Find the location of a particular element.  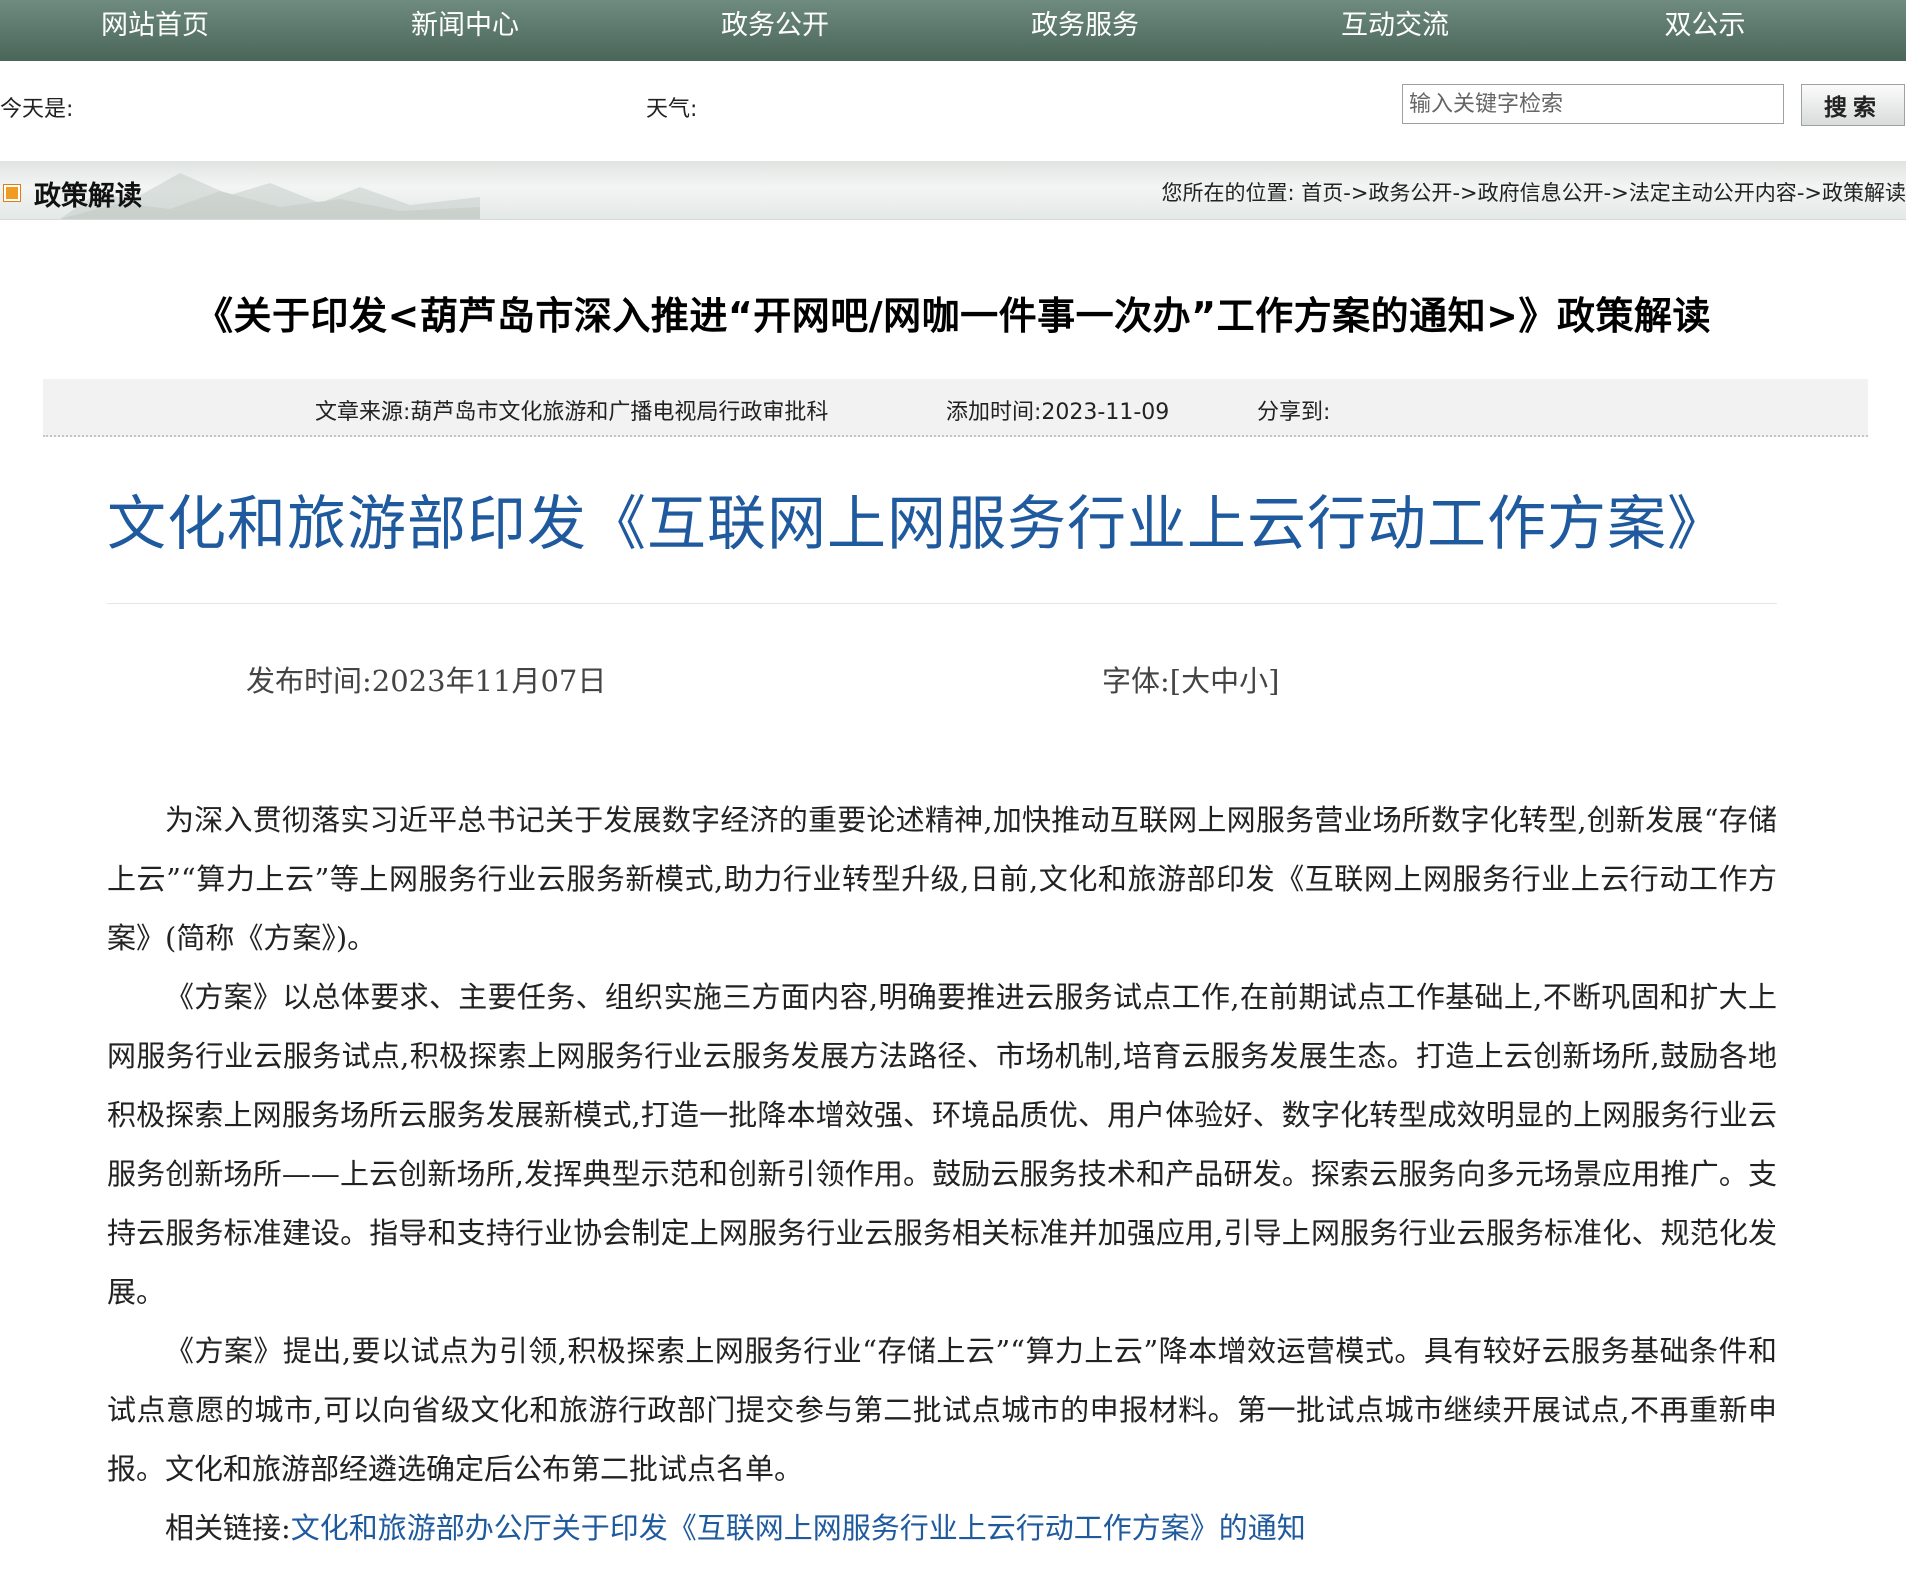

share-label: 分享到: is located at coordinates (1294, 412).